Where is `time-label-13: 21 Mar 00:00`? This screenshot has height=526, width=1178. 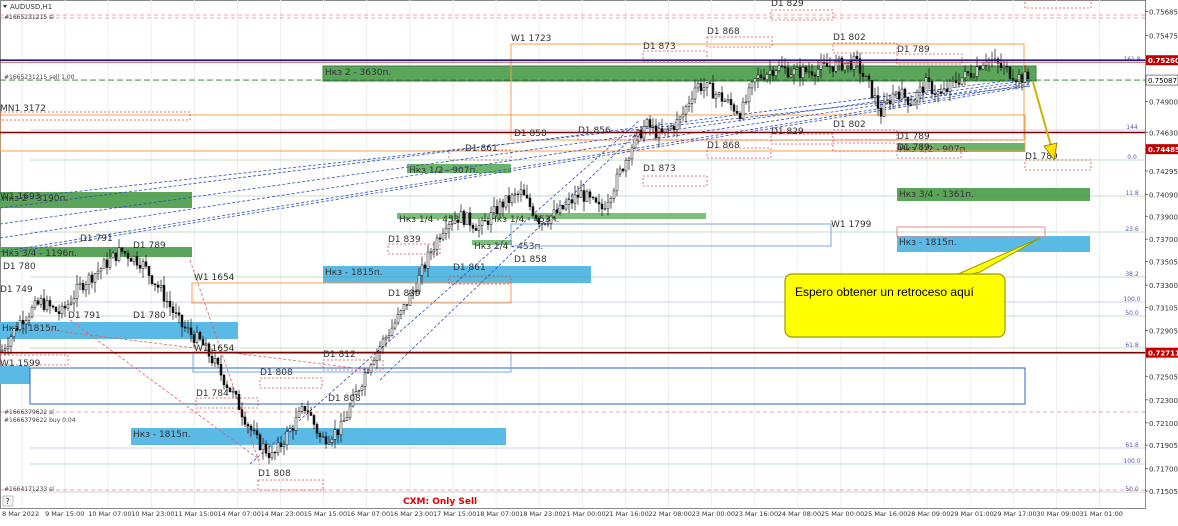 time-label-13: 21 Mar 00:00 is located at coordinates (583, 514).